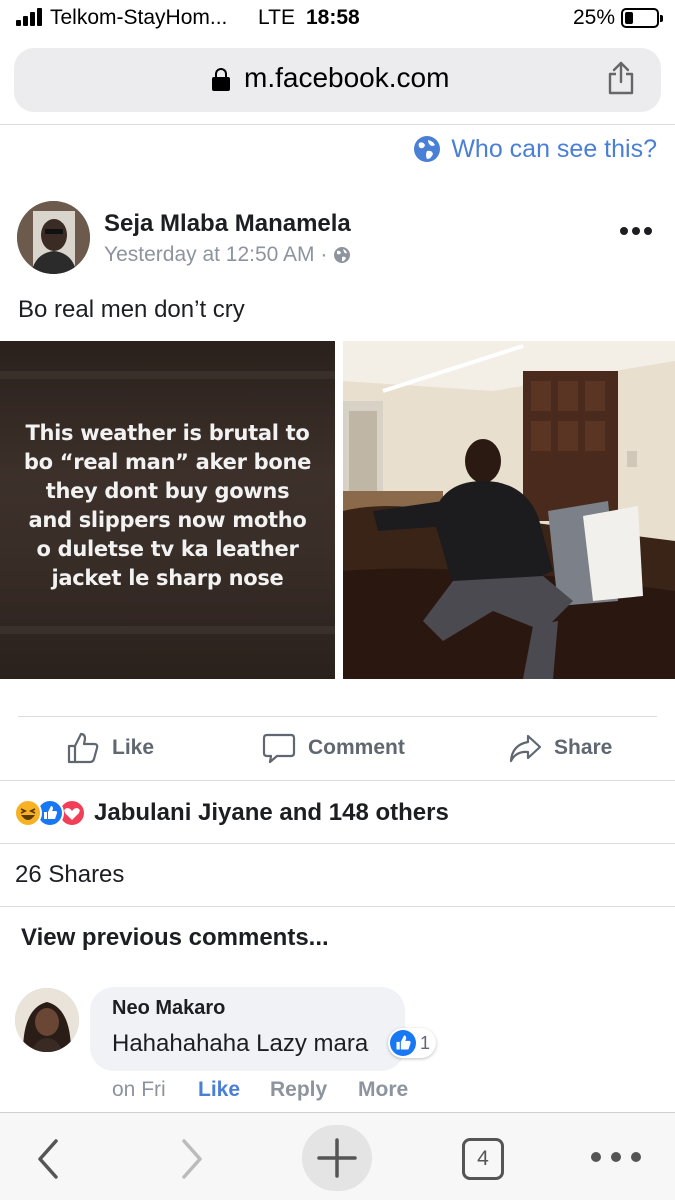  What do you see at coordinates (69, 875) in the screenshot?
I see `shares-count: 26 Shares` at bounding box center [69, 875].